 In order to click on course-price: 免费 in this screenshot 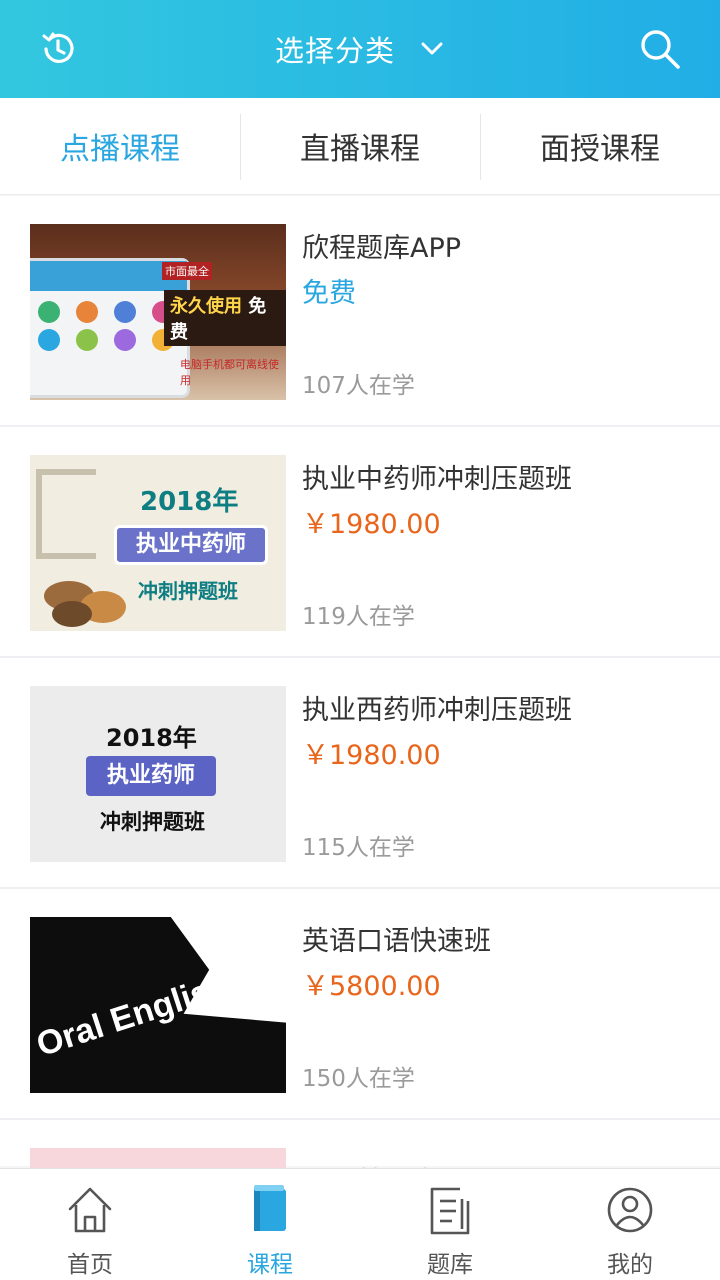, I will do `click(329, 293)`.